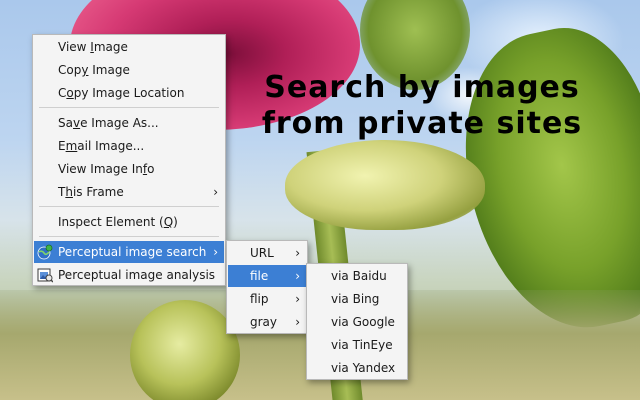 The height and width of the screenshot is (400, 640). What do you see at coordinates (129, 169) in the screenshot?
I see `menu-item-view-image-info: View Image Info` at bounding box center [129, 169].